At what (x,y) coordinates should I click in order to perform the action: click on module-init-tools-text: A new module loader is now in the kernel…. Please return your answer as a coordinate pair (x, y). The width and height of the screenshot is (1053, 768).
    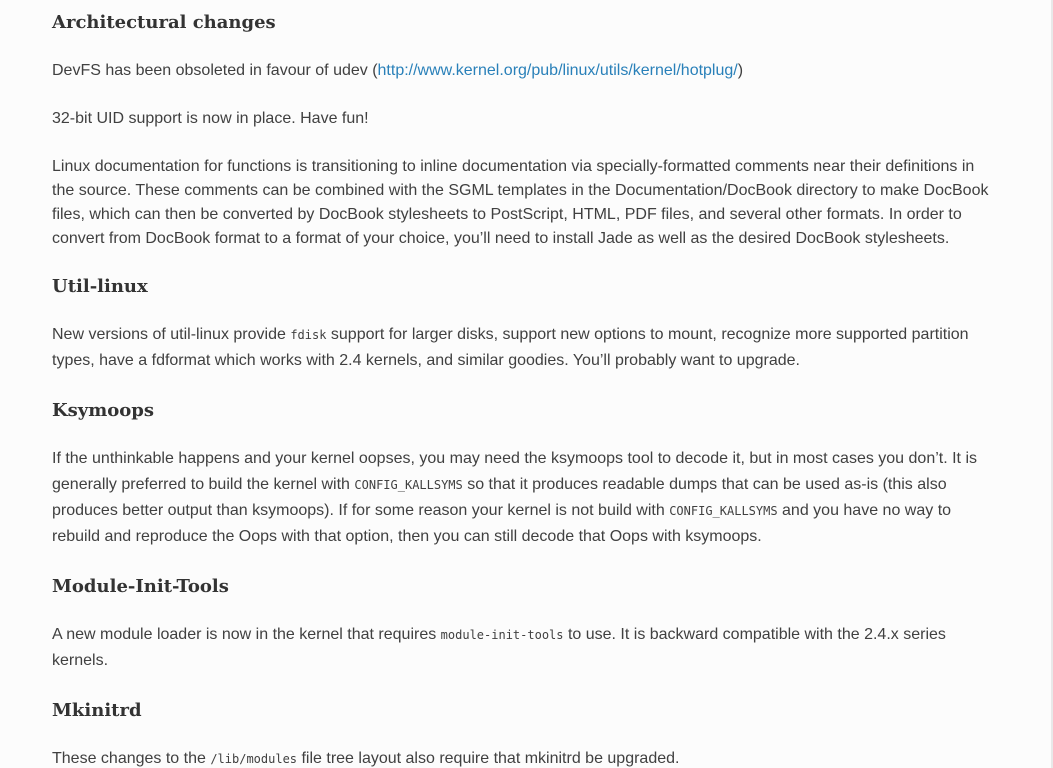
    Looking at the image, I should click on (246, 634).